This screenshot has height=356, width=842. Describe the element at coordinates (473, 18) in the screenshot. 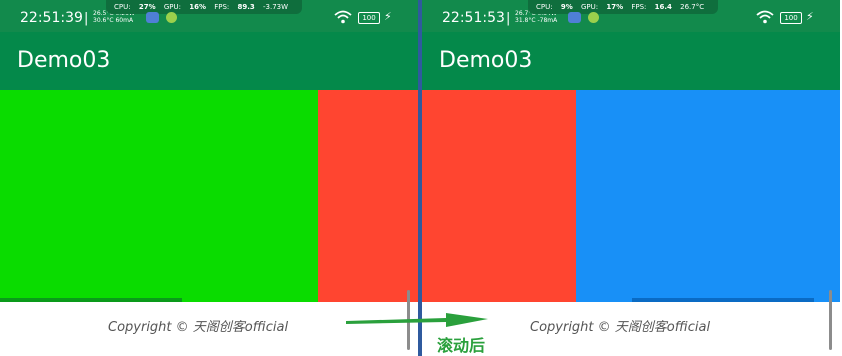

I see `status-time: 22:51:53` at that location.